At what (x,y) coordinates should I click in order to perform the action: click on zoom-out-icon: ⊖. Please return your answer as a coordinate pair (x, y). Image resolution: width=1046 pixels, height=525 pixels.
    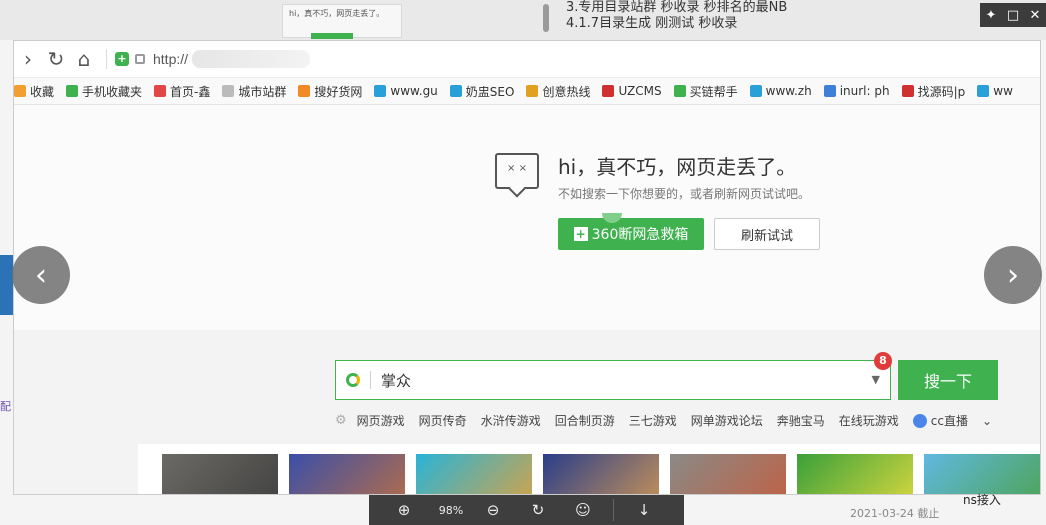
    Looking at the image, I should click on (493, 510).